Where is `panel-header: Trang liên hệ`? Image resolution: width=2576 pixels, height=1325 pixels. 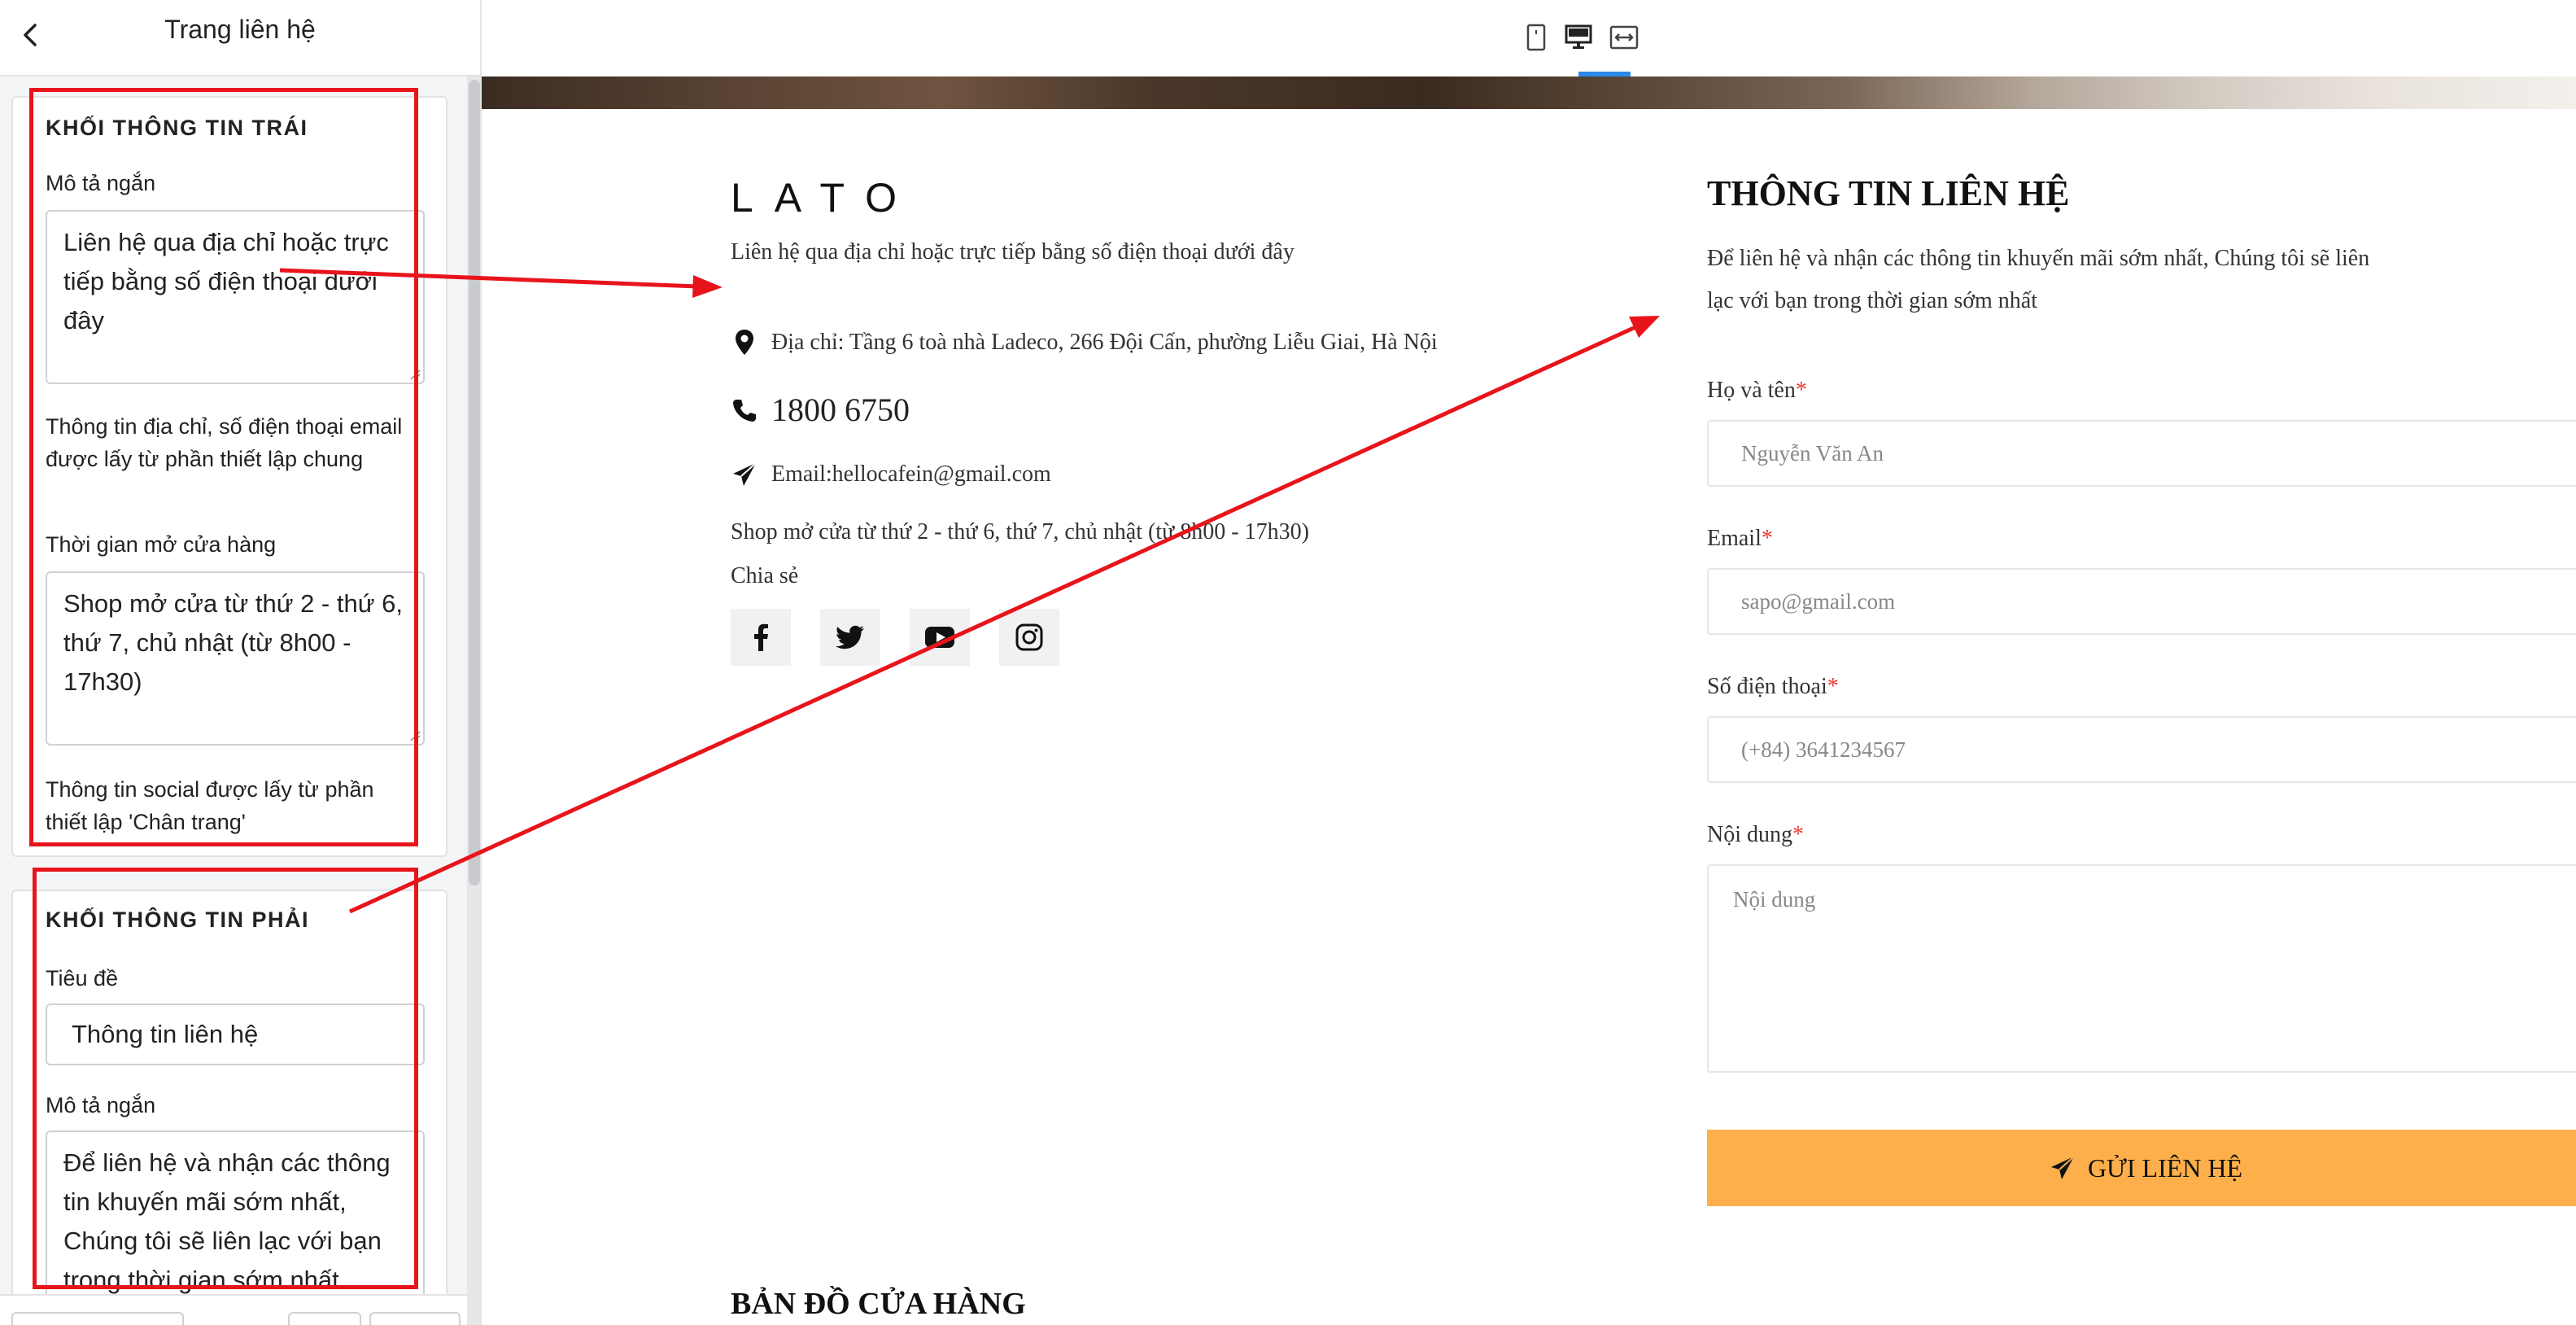 panel-header: Trang liên hệ is located at coordinates (240, 38).